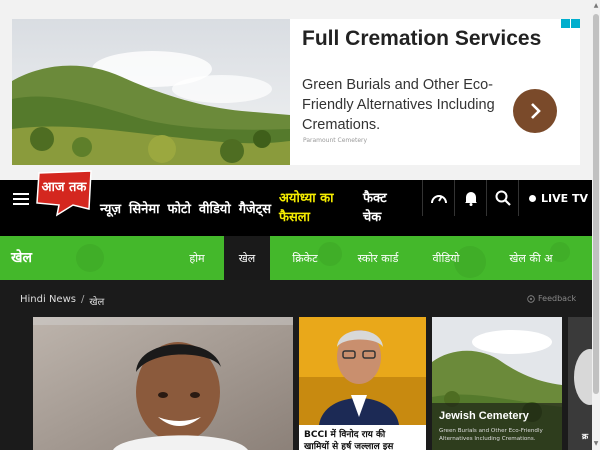  Describe the element at coordinates (565, 23) in the screenshot. I see `ad-info-icon` at that location.